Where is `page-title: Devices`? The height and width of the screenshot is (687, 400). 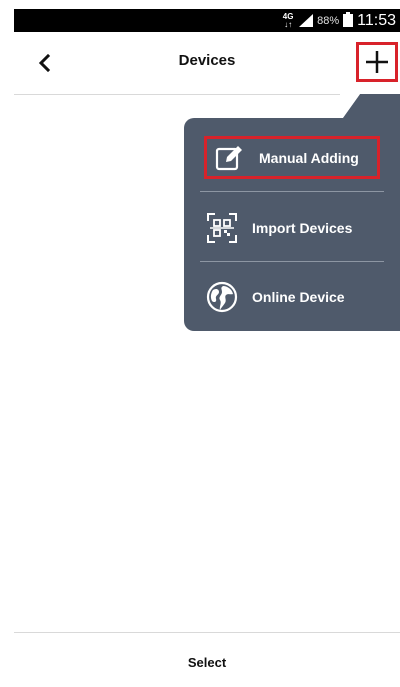 page-title: Devices is located at coordinates (207, 60).